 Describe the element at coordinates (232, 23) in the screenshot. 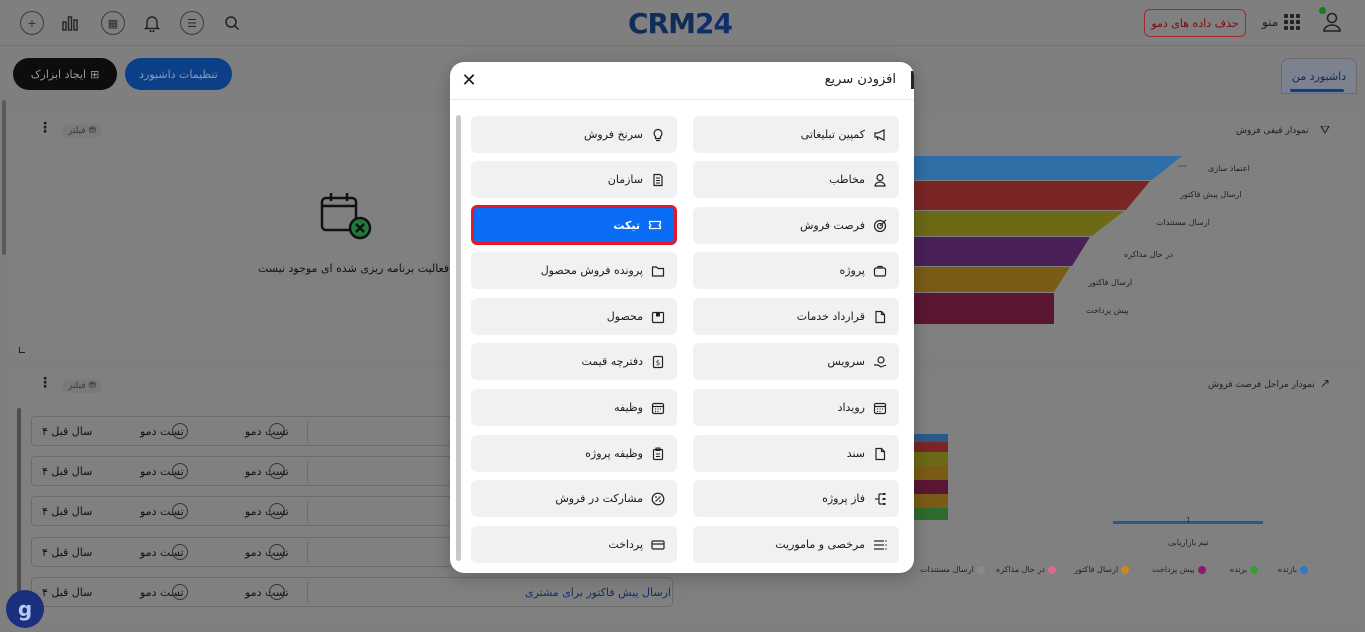

I see `search-icon` at that location.